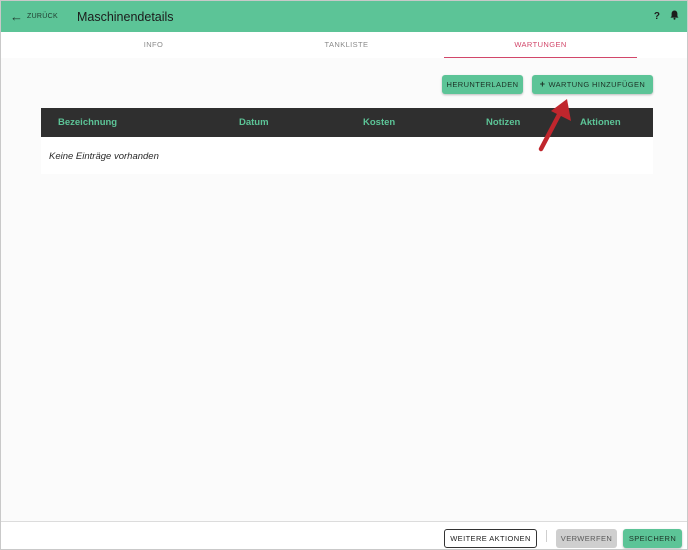 Image resolution: width=688 pixels, height=550 pixels. I want to click on arrow-left-icon: ←, so click(16, 16).